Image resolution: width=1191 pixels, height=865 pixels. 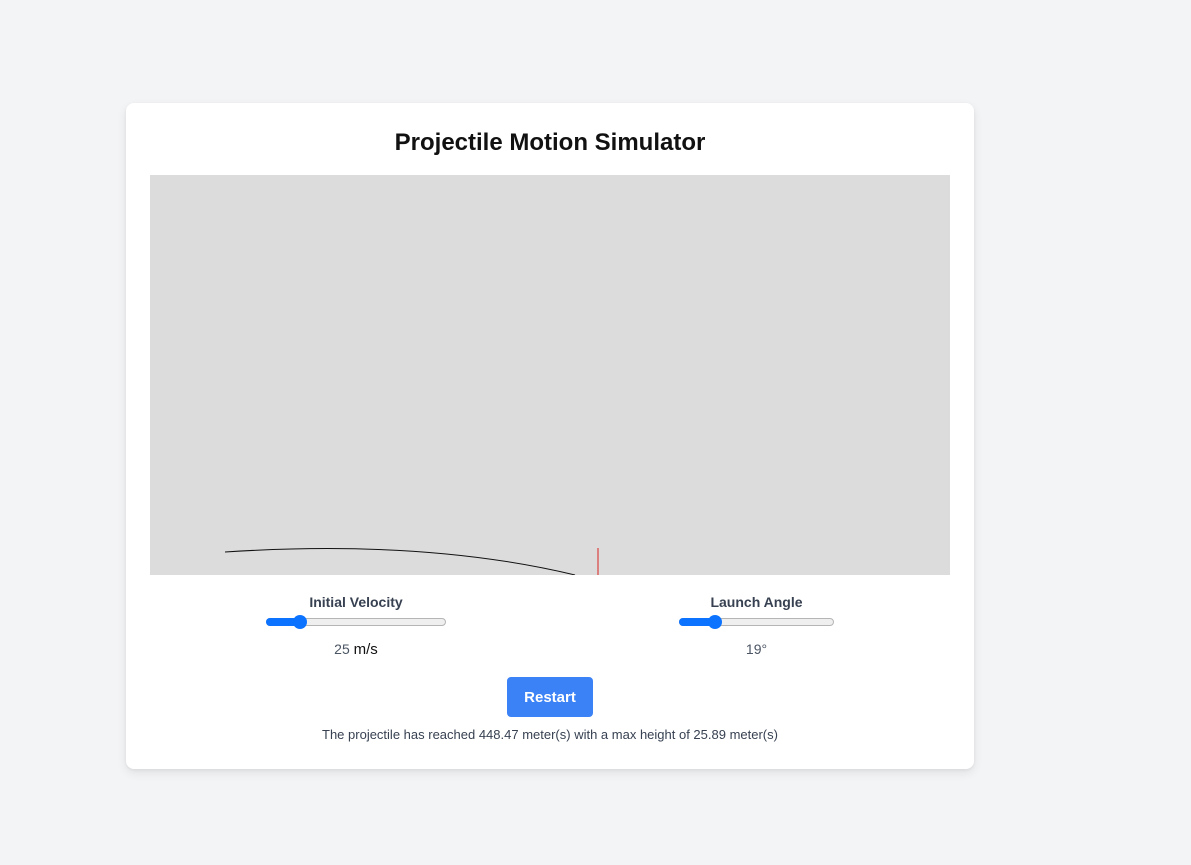 I want to click on page-title: Projectile Motion Simulator, so click(x=550, y=142).